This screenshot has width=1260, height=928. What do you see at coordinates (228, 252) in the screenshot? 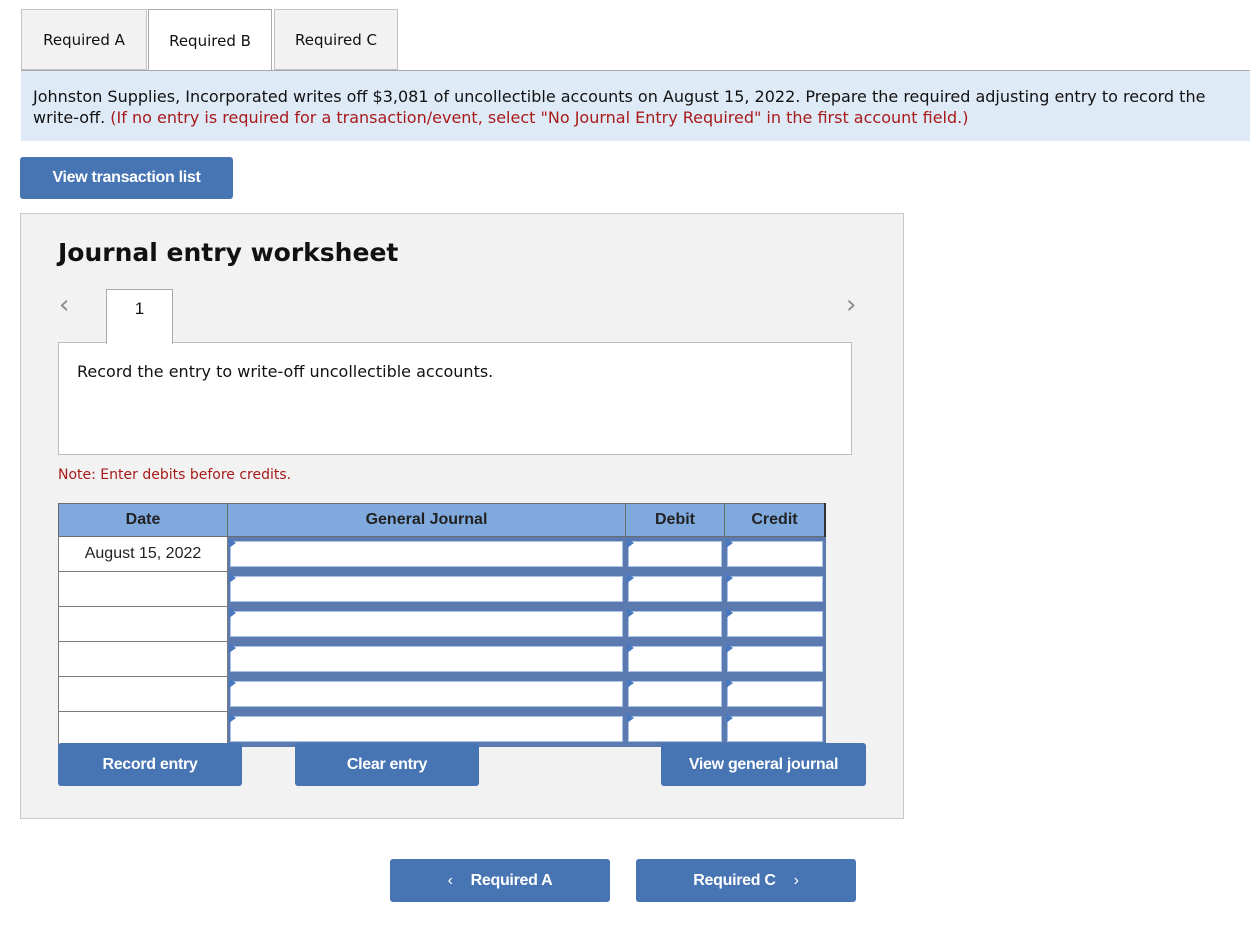
I see `worksheet-title: Journal entry worksheet` at bounding box center [228, 252].